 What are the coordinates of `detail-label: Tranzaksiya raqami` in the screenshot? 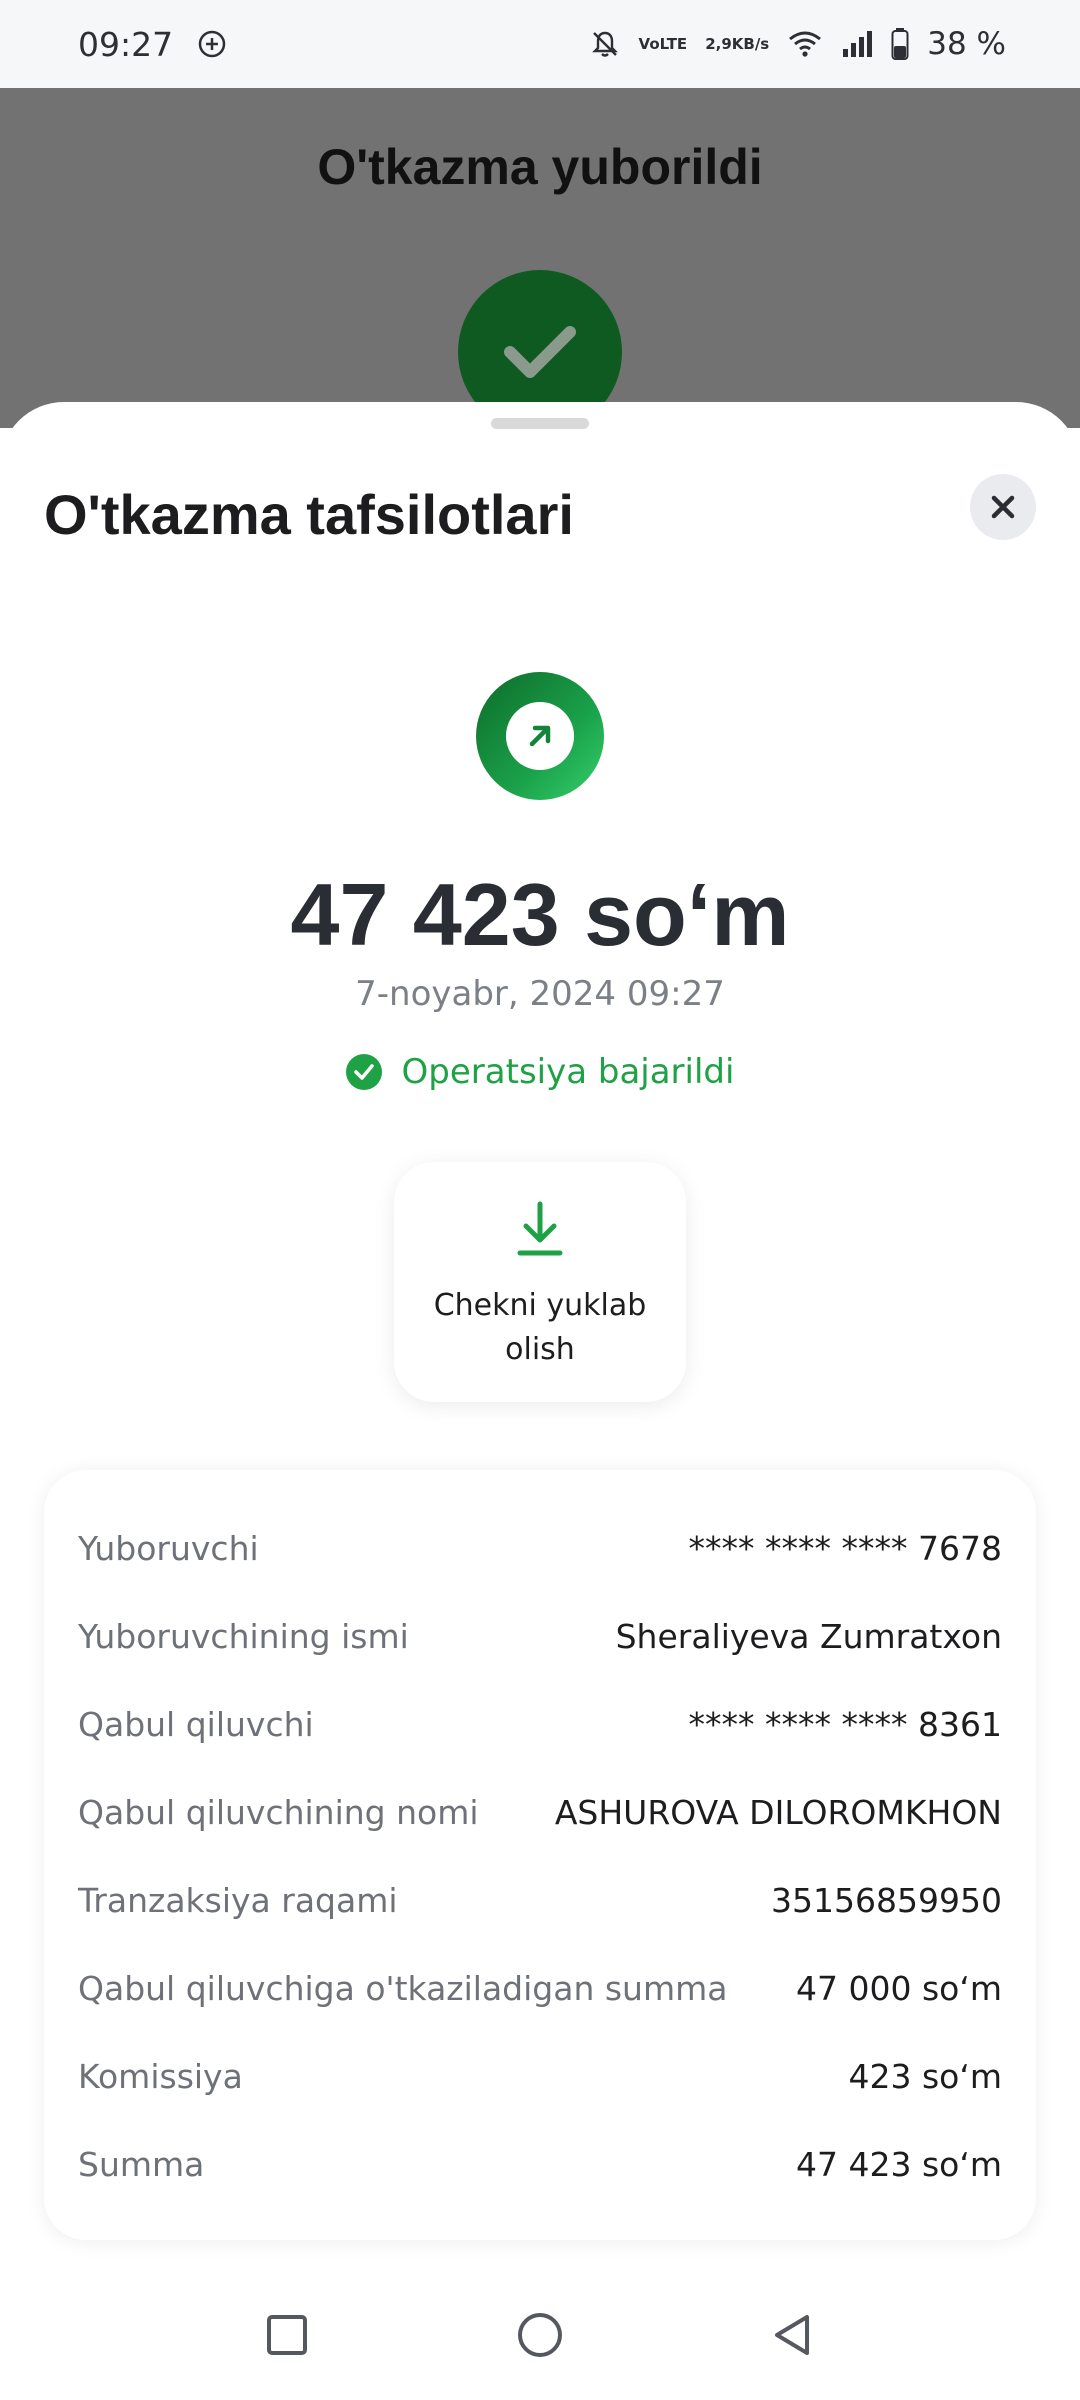 It's located at (238, 1900).